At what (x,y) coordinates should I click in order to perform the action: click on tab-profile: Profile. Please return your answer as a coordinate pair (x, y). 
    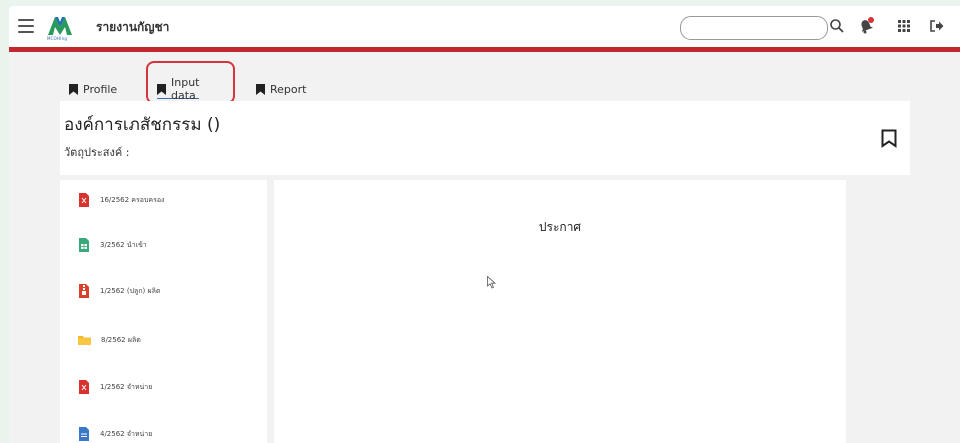
    Looking at the image, I should click on (93, 89).